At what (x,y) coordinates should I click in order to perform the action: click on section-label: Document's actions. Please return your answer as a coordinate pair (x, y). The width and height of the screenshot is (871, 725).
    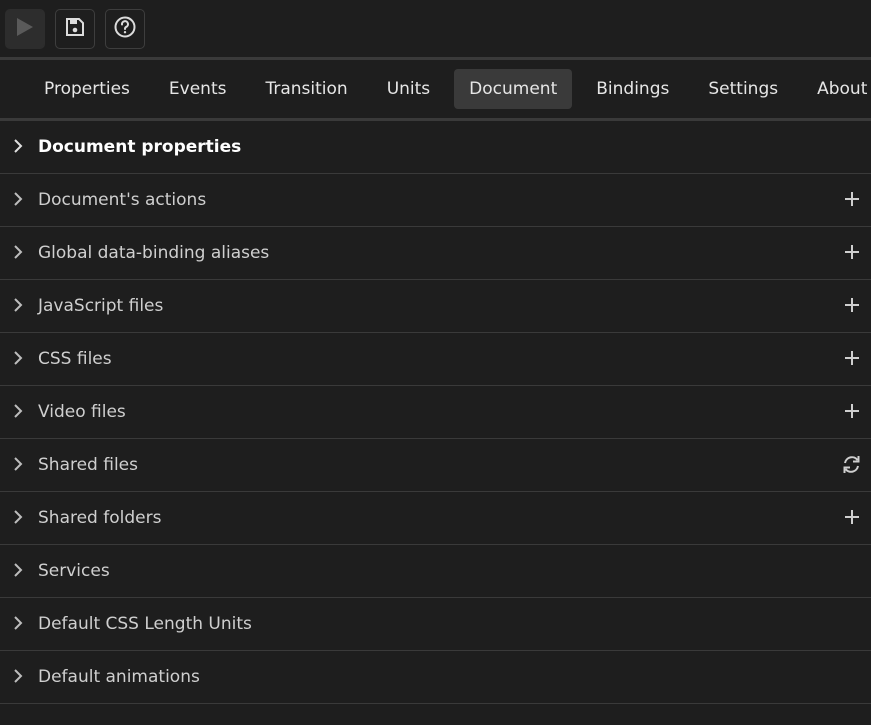
    Looking at the image, I should click on (122, 200).